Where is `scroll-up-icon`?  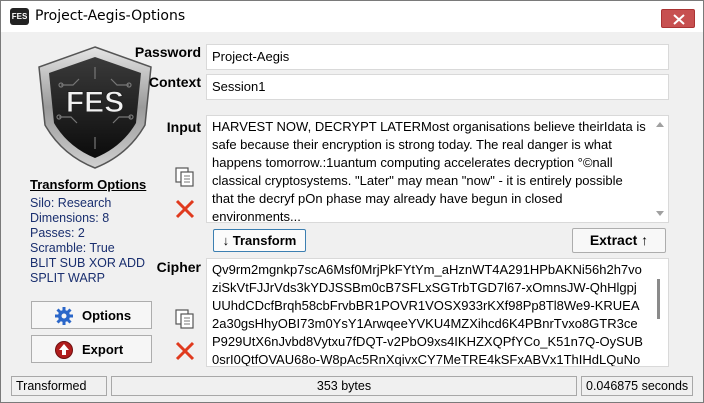
scroll-up-icon is located at coordinates (660, 124).